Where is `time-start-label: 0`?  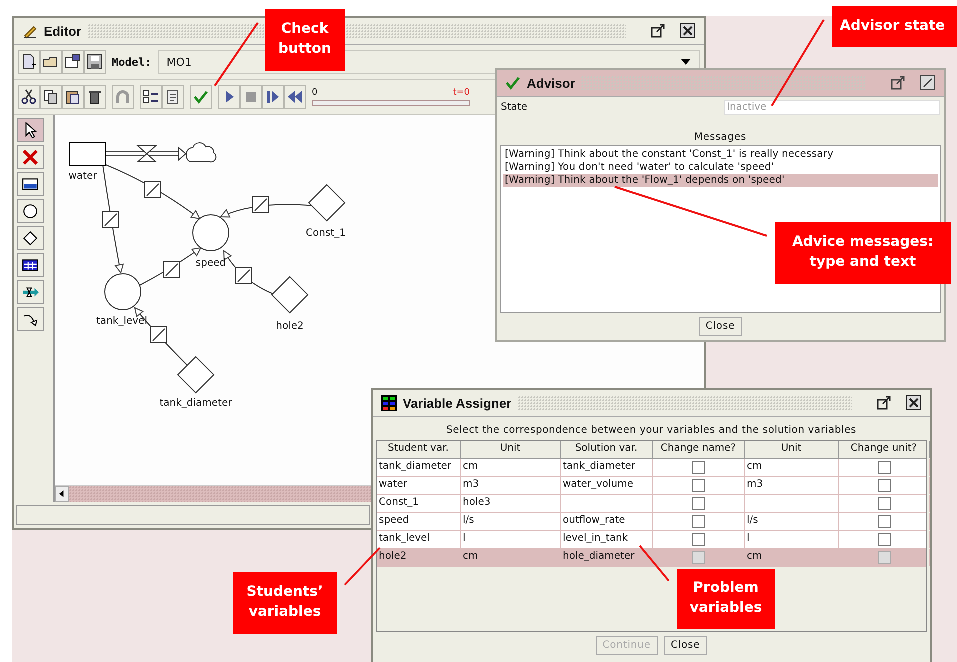
time-start-label: 0 is located at coordinates (315, 93).